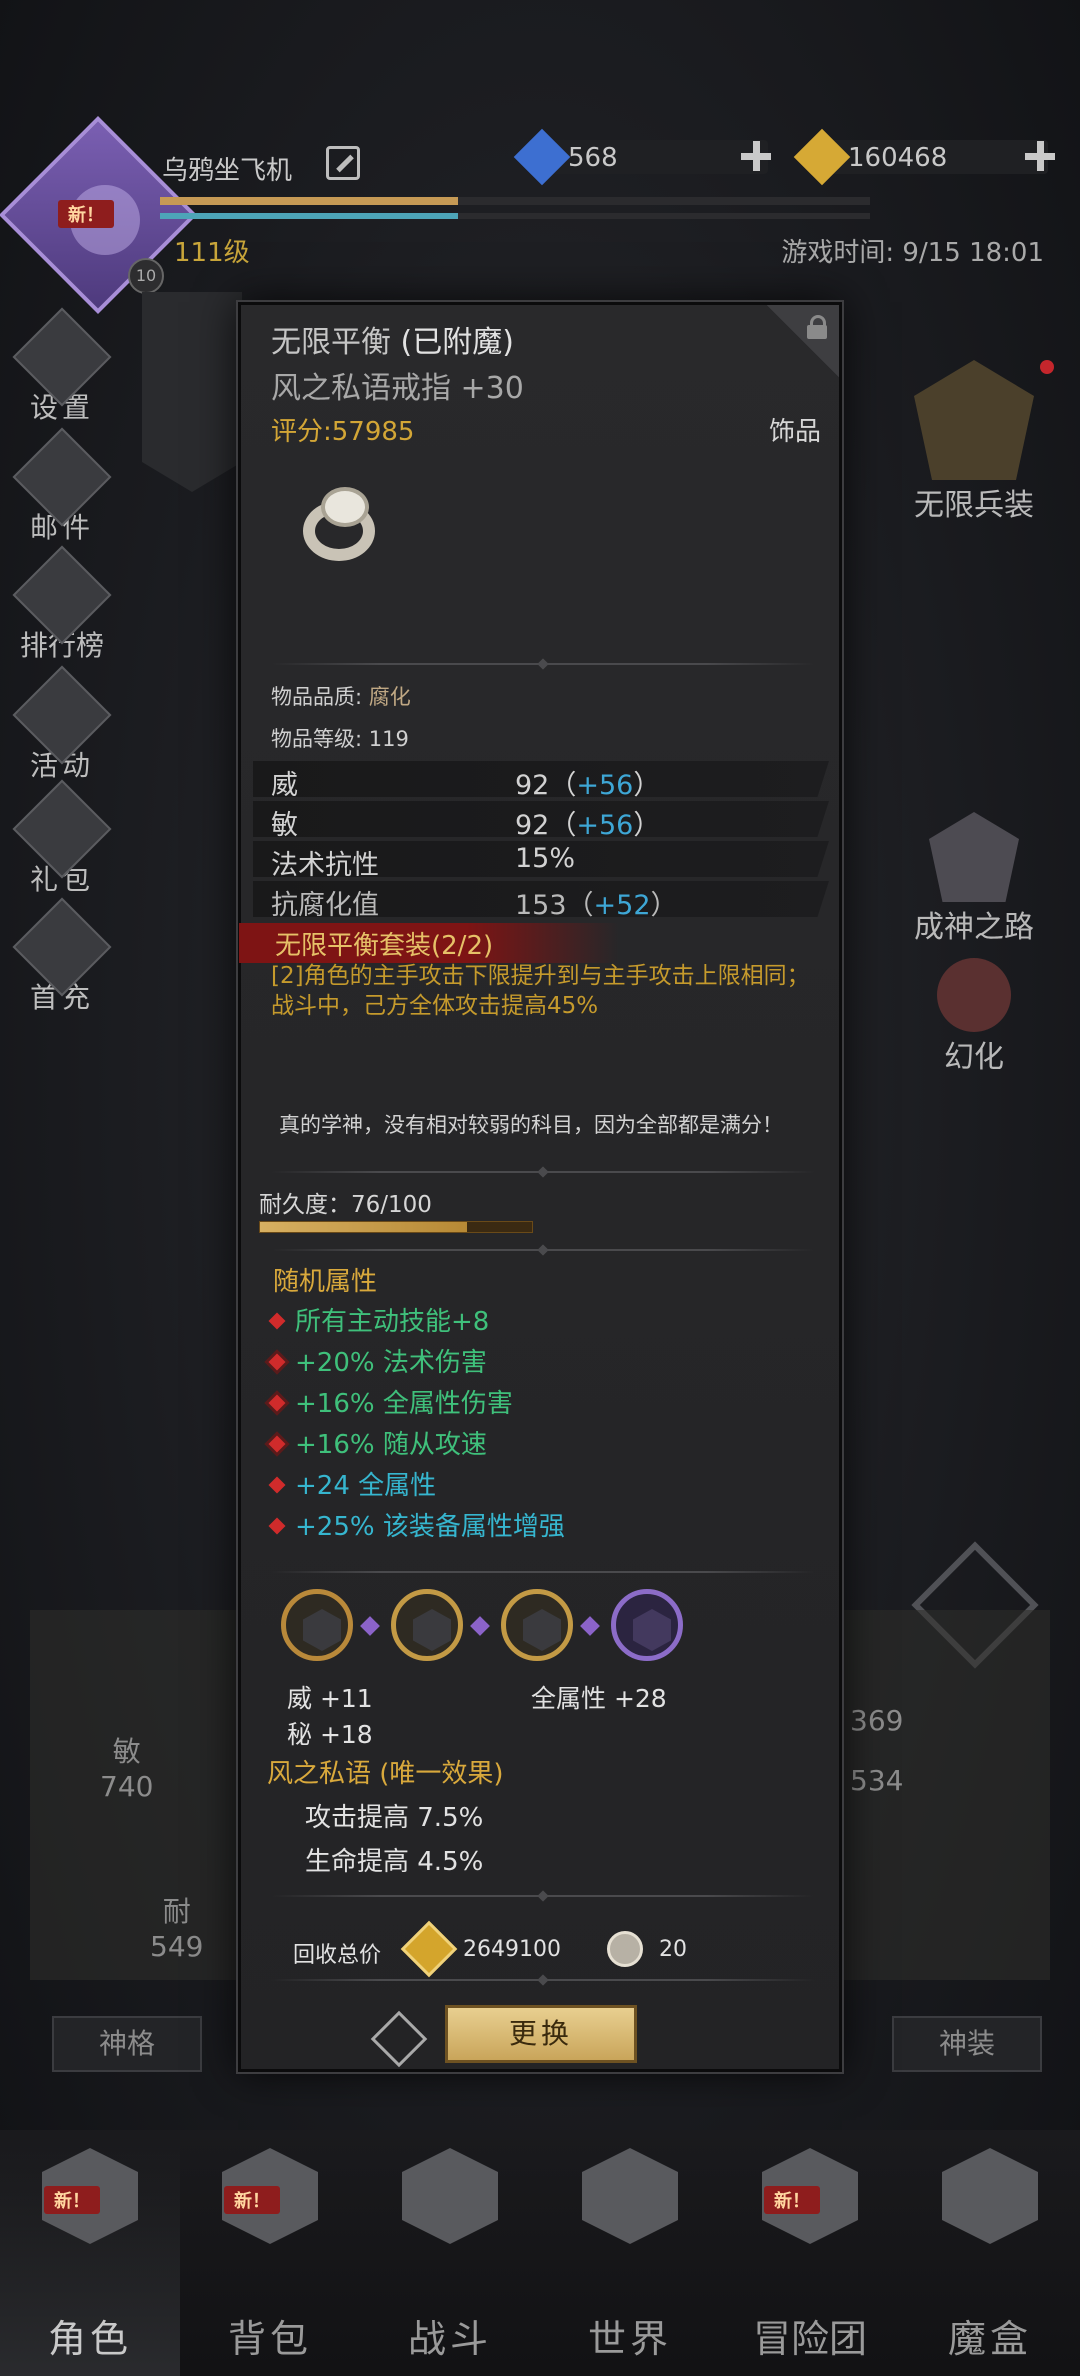  What do you see at coordinates (803, 341) in the screenshot?
I see `lock-corner` at bounding box center [803, 341].